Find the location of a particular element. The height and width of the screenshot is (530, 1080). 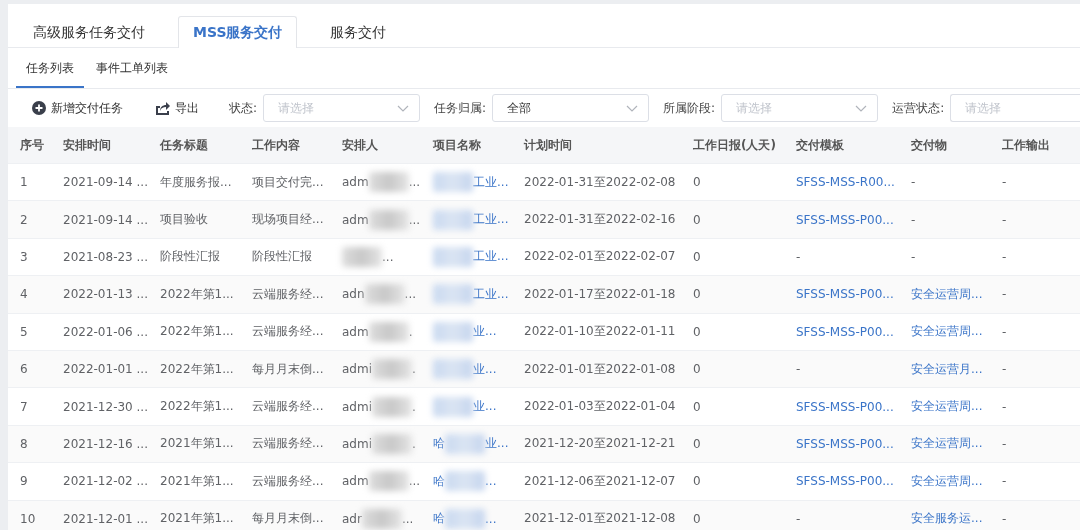

tab: 服务交付 is located at coordinates (358, 31).